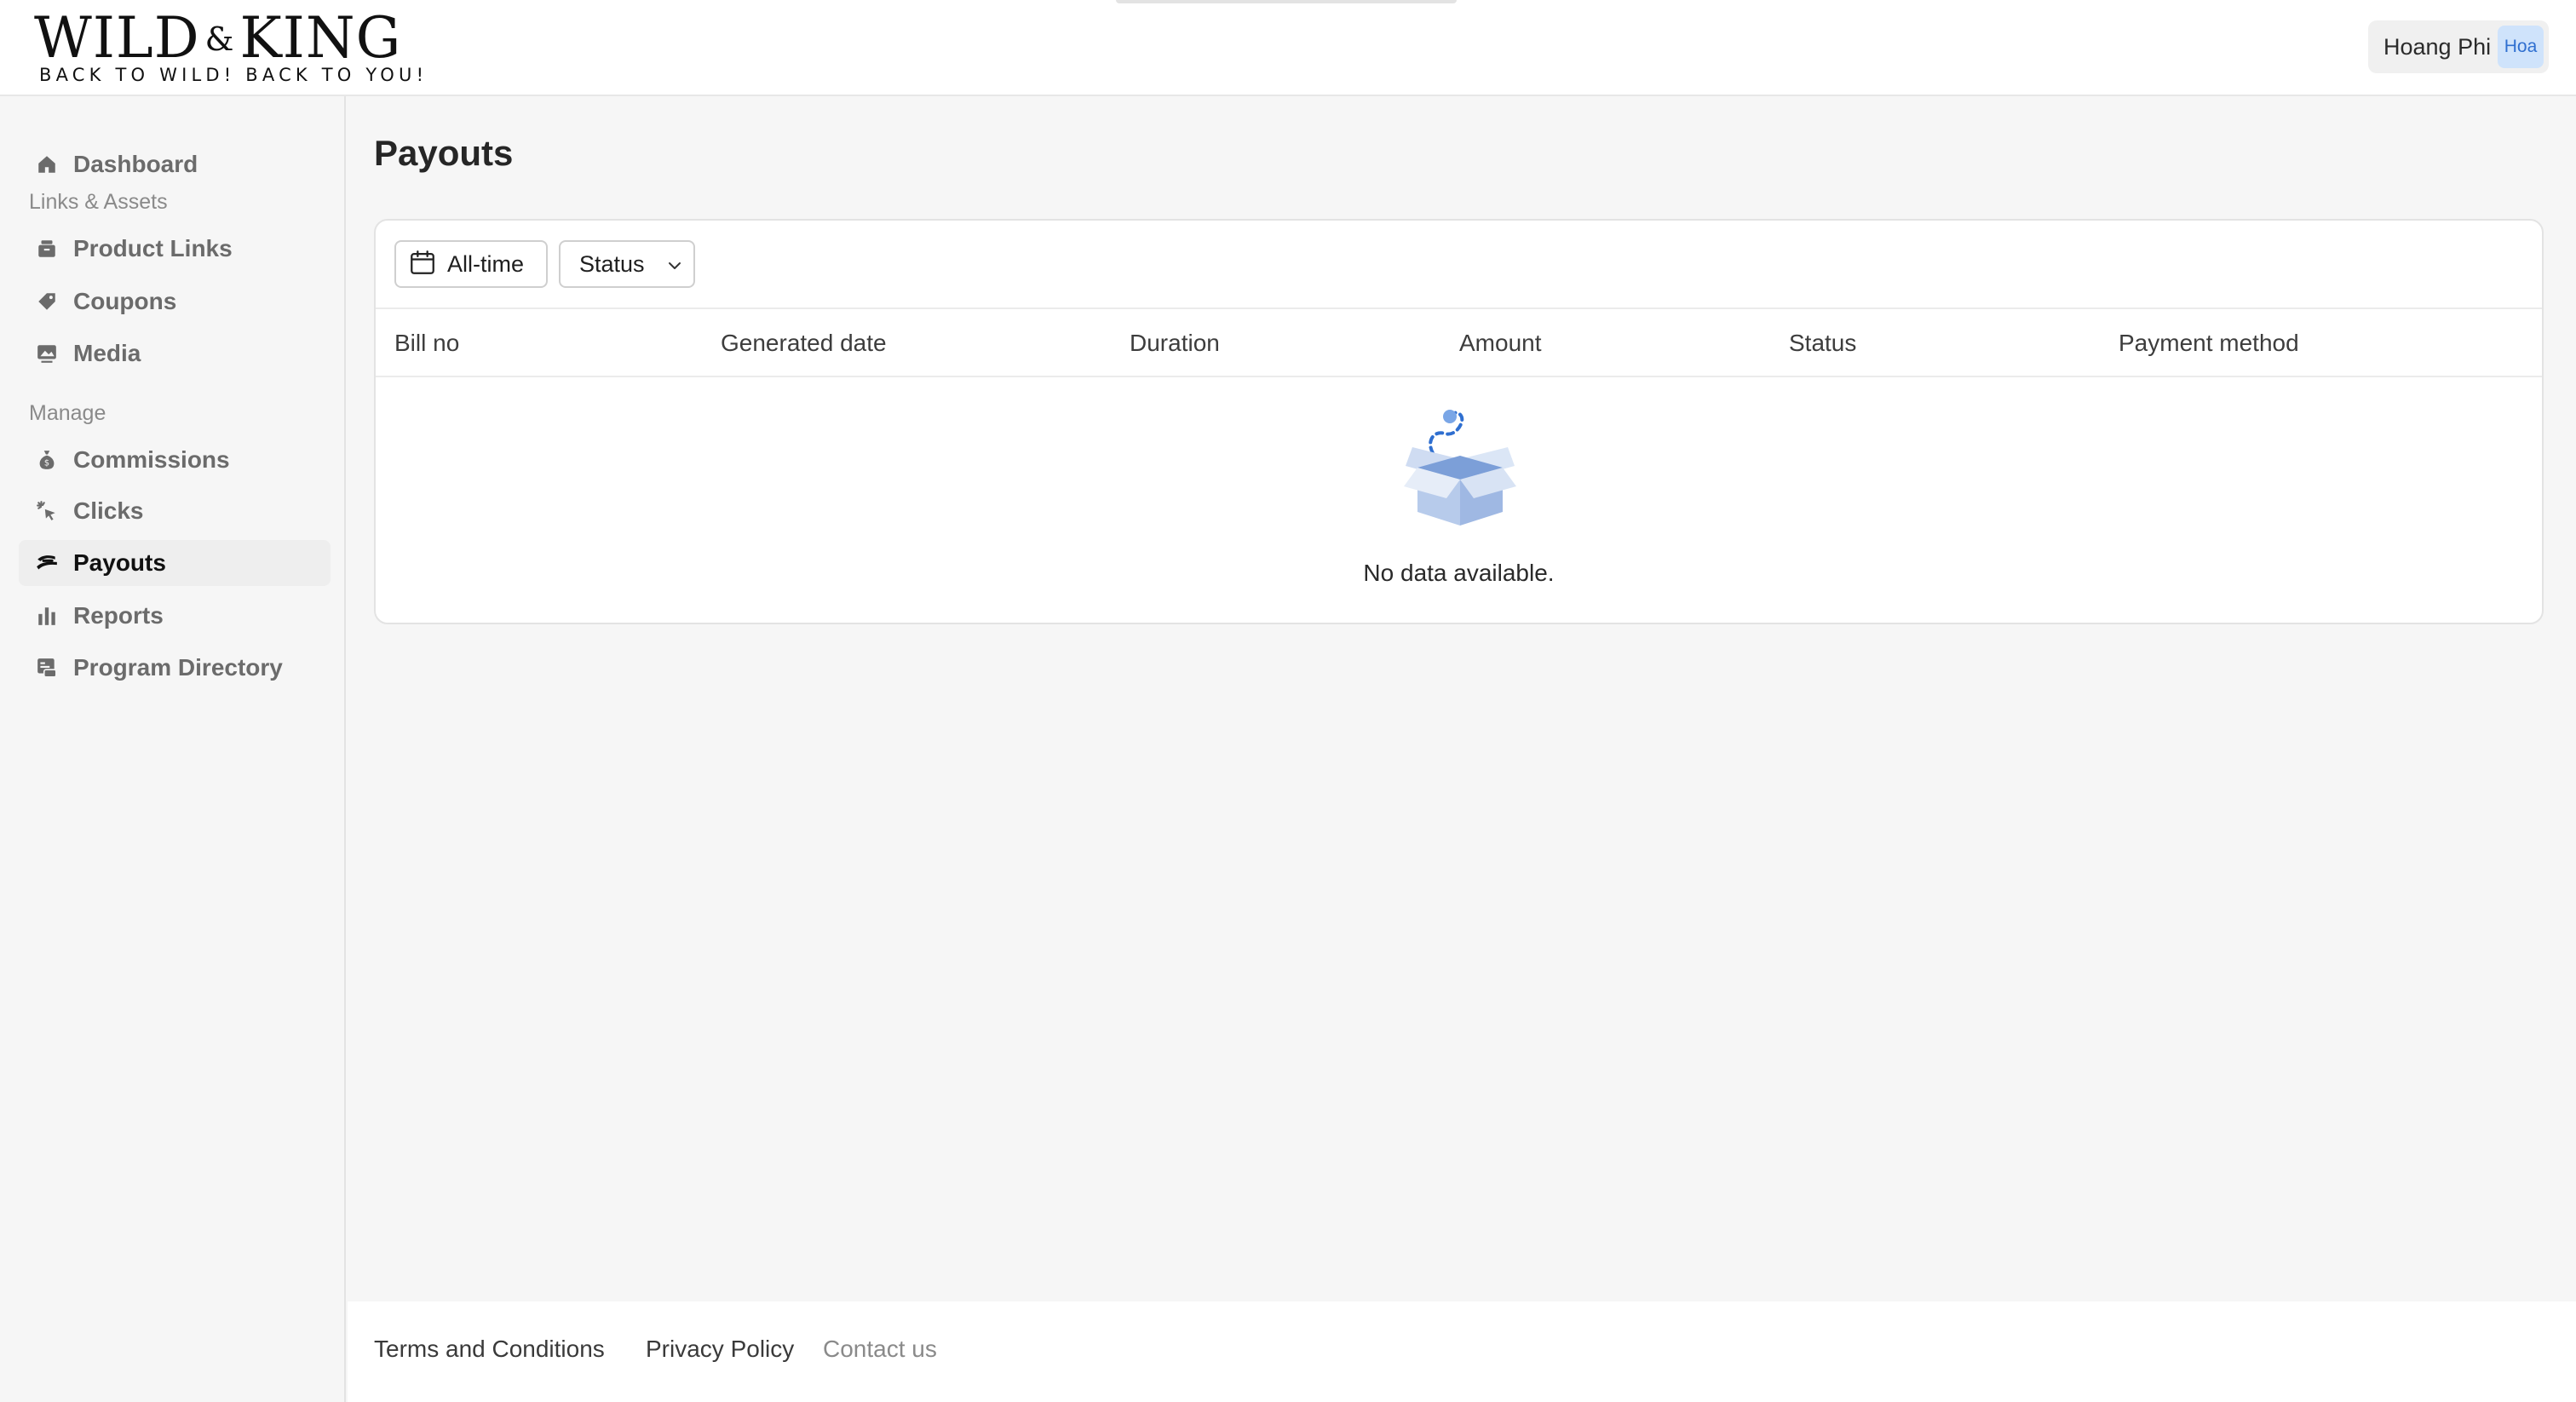 This screenshot has width=2576, height=1402. I want to click on sidebar-item-media: Media, so click(175, 353).